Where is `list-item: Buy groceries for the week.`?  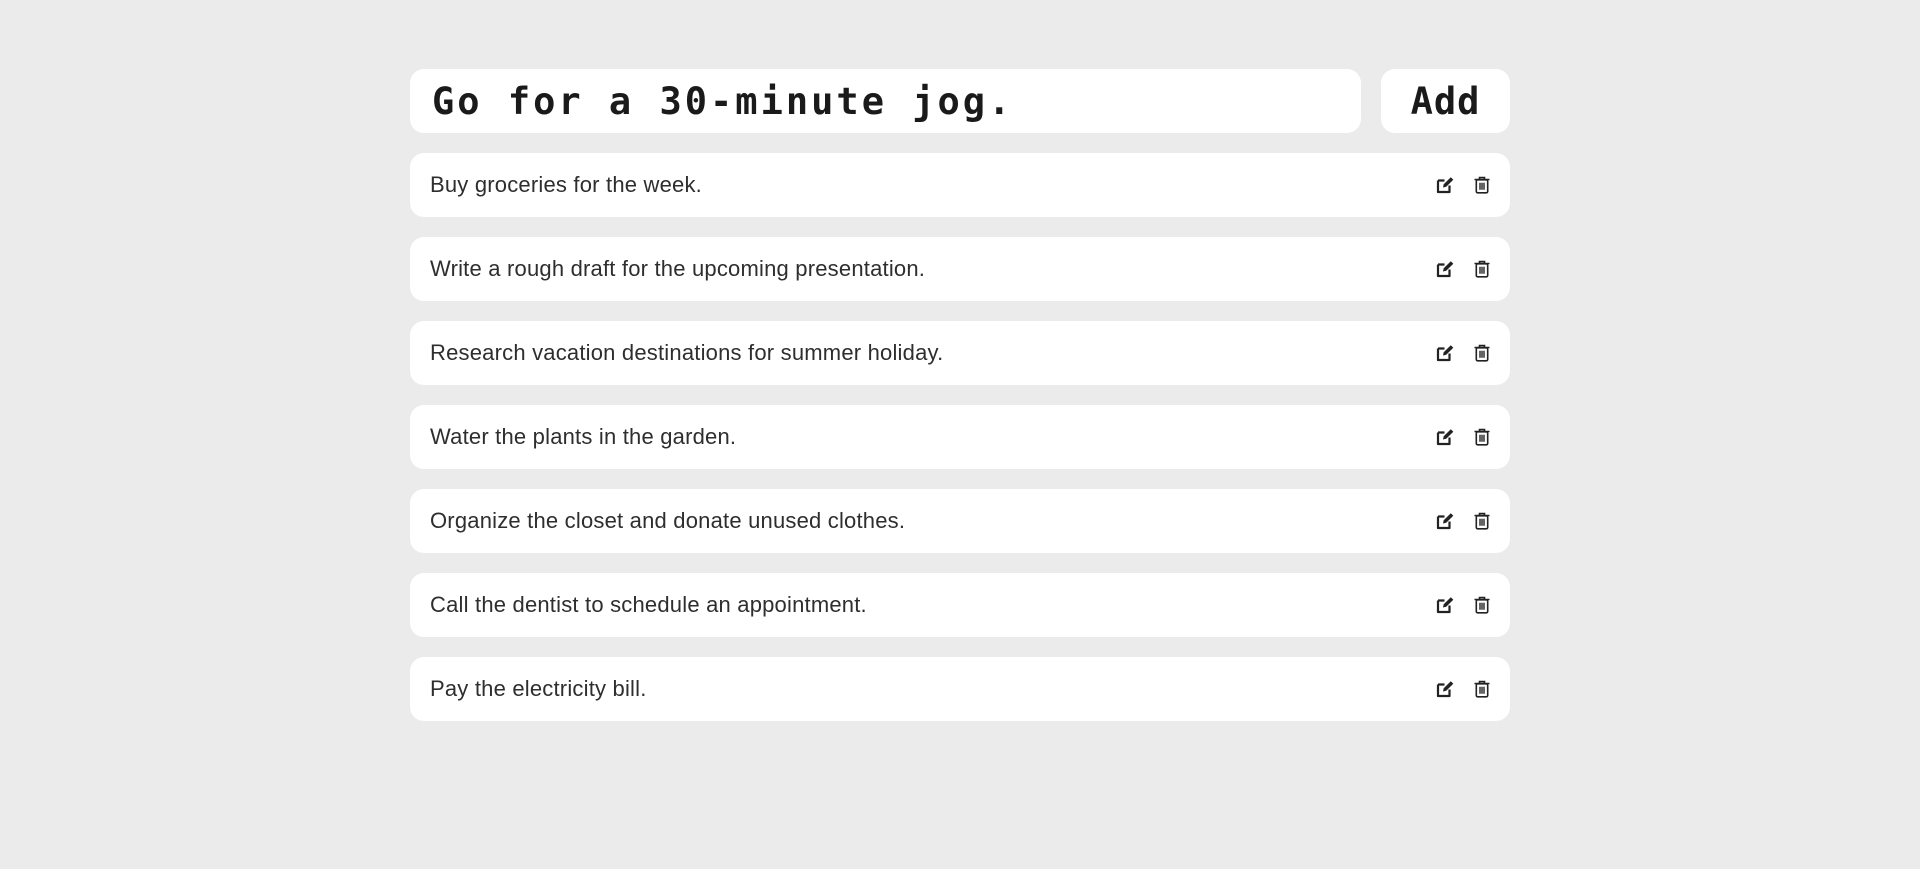
list-item: Buy groceries for the week. is located at coordinates (960, 185).